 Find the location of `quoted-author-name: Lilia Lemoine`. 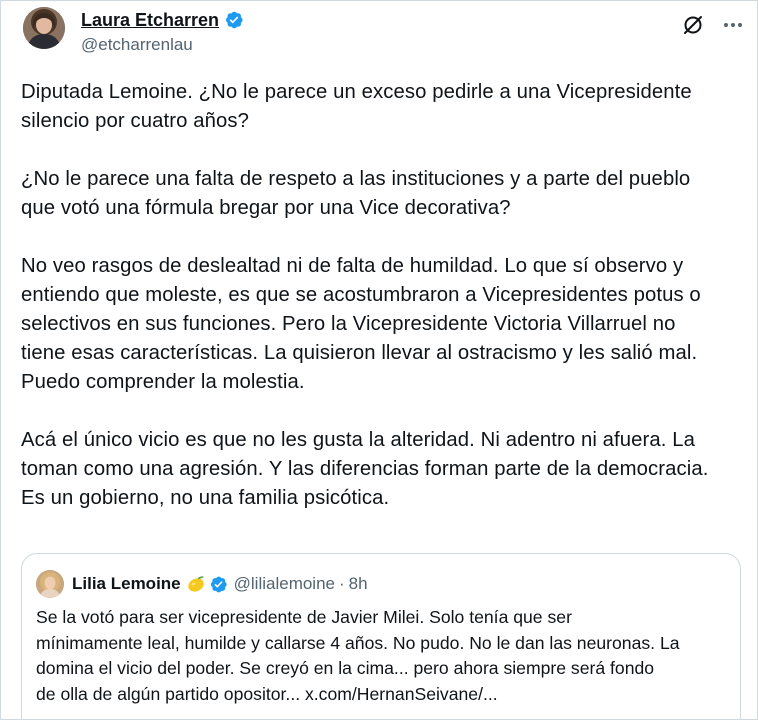

quoted-author-name: Lilia Lemoine is located at coordinates (126, 584).